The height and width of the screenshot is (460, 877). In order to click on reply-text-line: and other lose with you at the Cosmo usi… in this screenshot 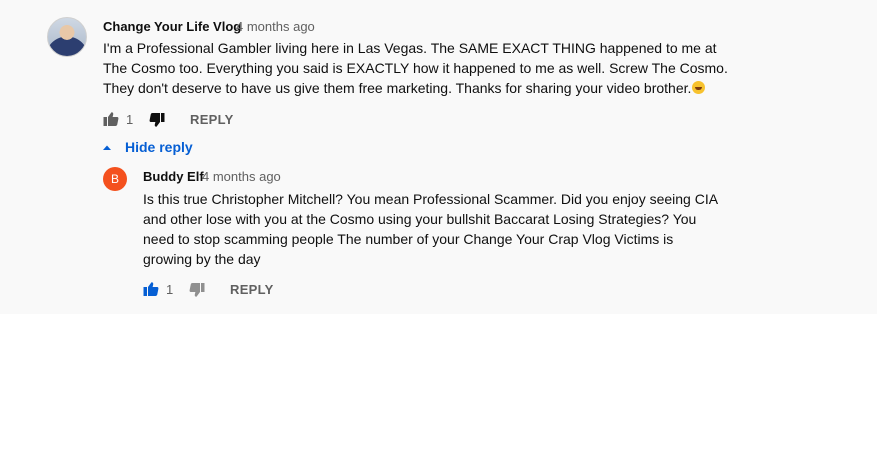, I will do `click(420, 219)`.